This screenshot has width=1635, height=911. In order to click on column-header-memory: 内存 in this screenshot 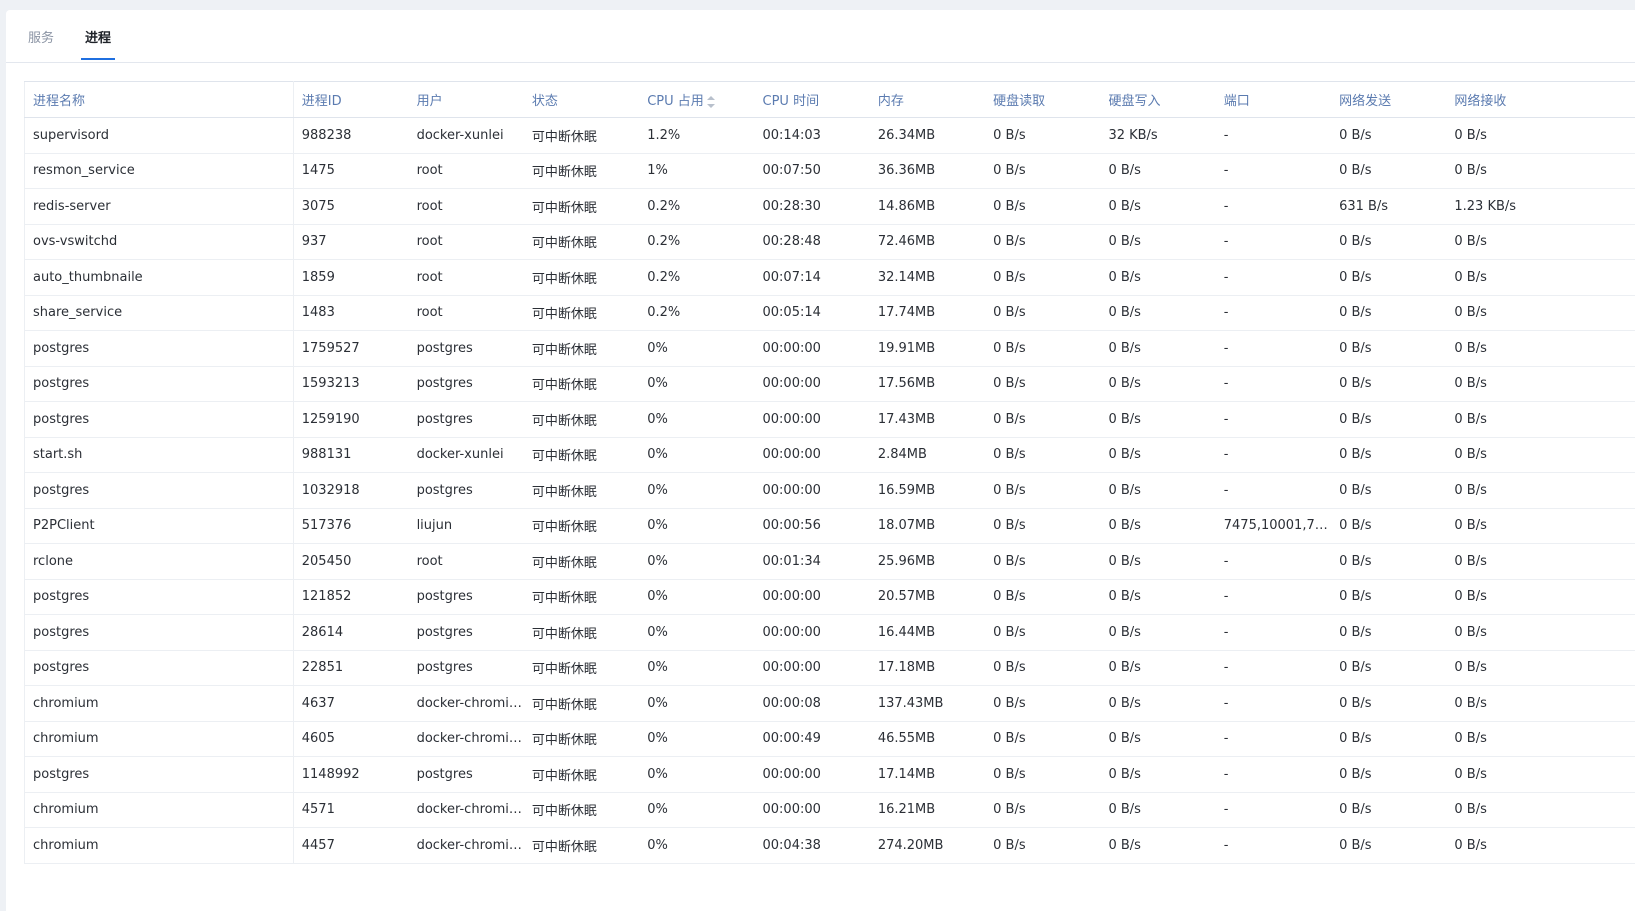, I will do `click(927, 99)`.